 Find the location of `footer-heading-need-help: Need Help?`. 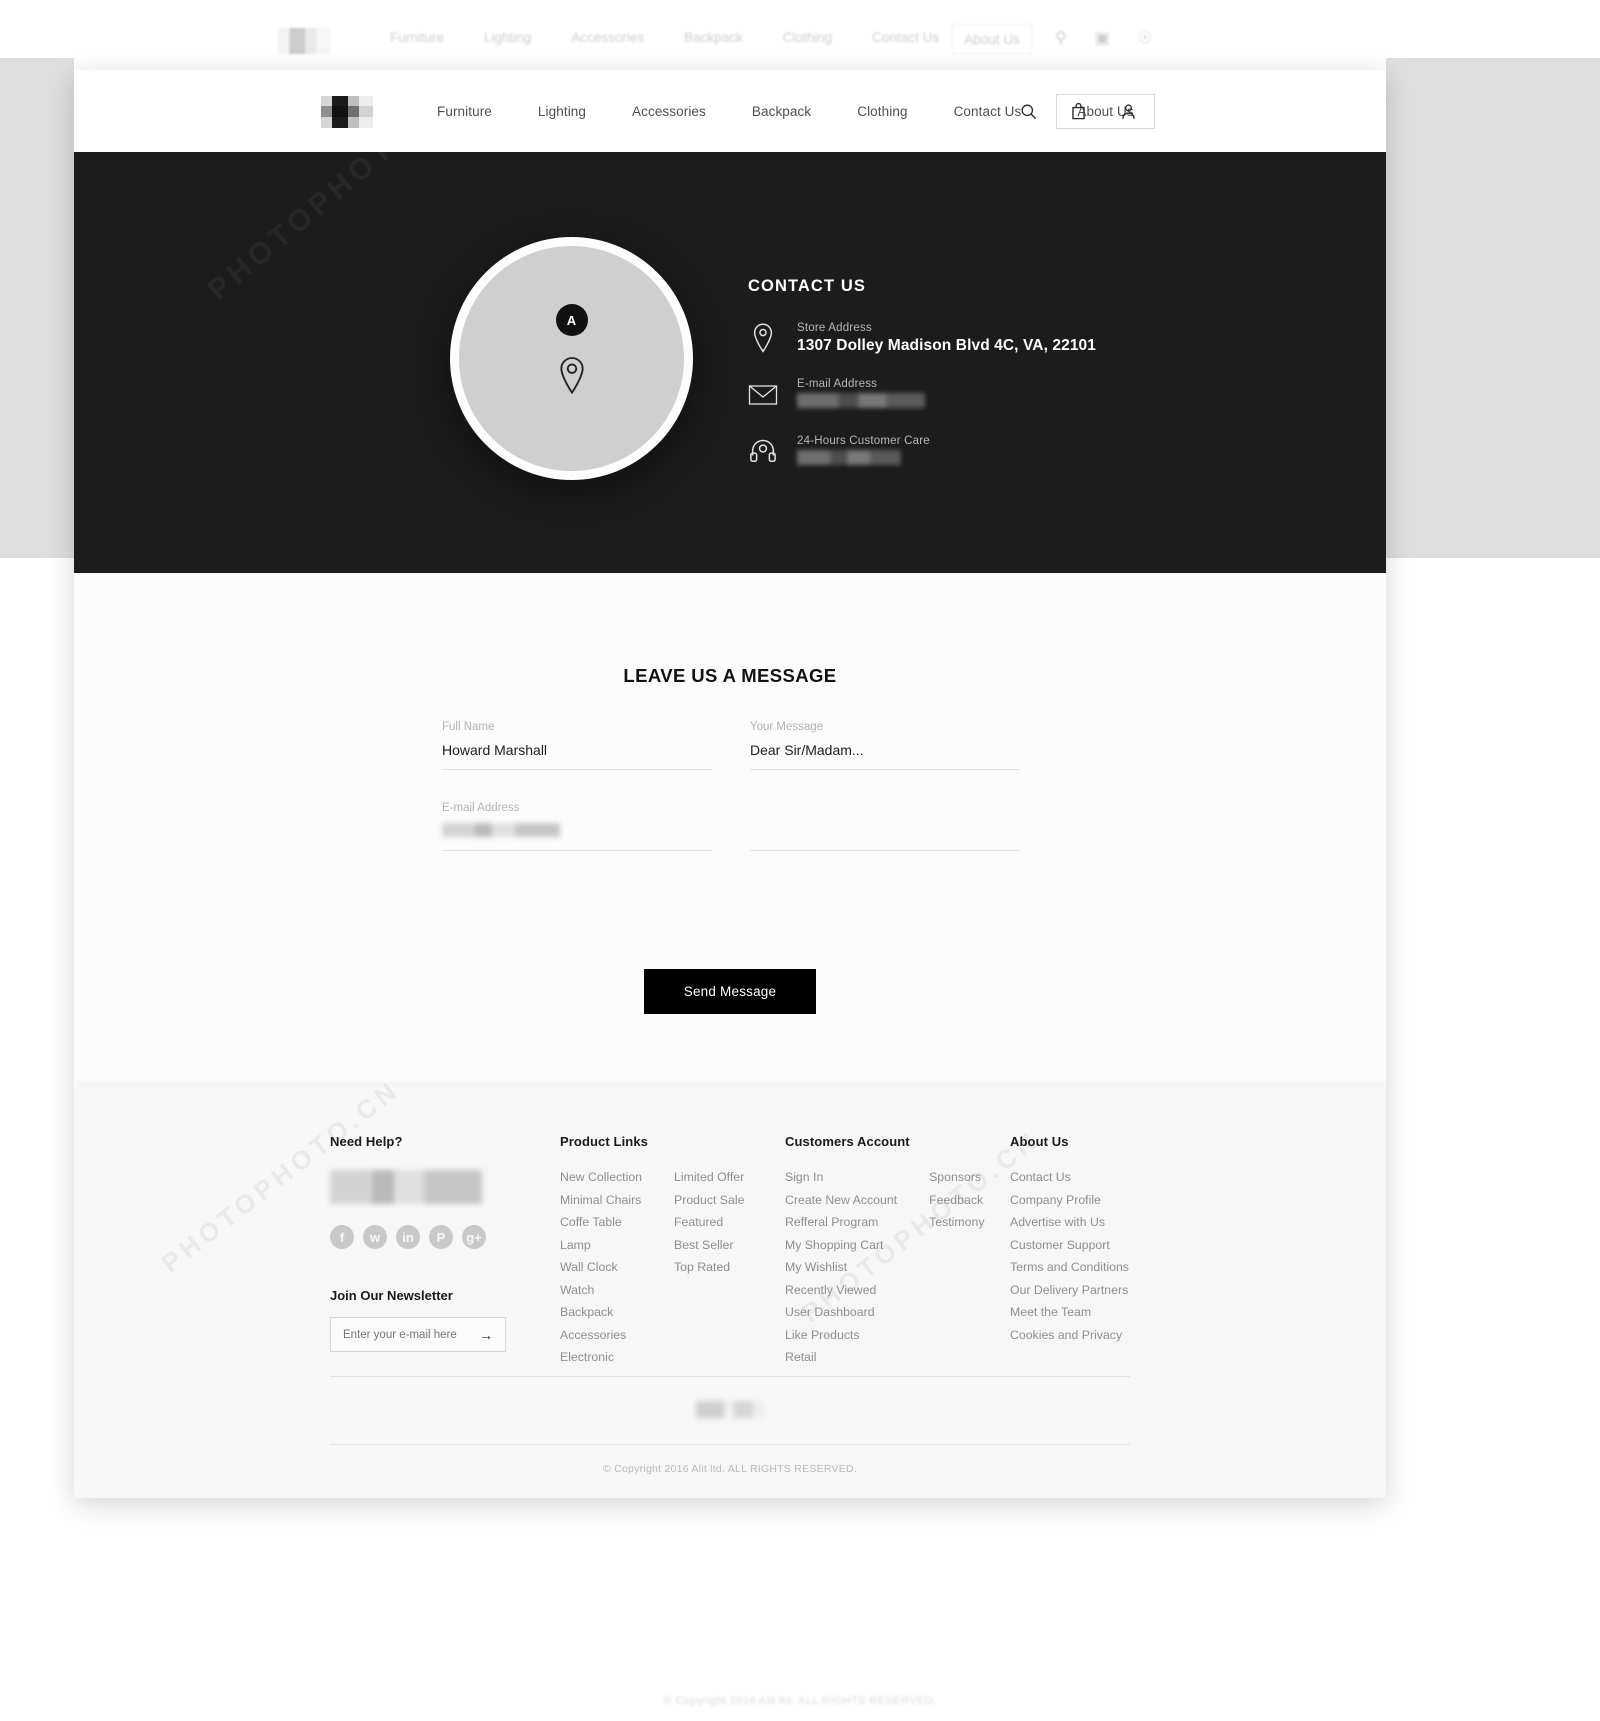

footer-heading-need-help: Need Help? is located at coordinates (366, 1141).